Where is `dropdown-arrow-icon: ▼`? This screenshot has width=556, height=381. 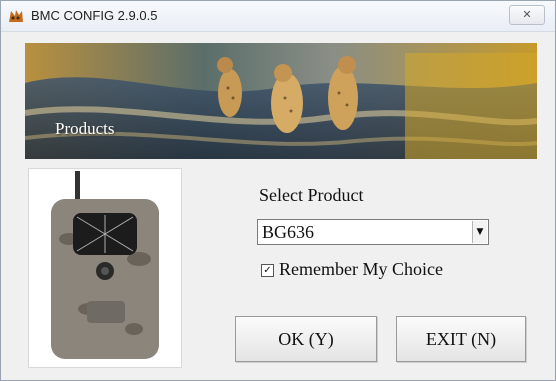 dropdown-arrow-icon: ▼ is located at coordinates (479, 232).